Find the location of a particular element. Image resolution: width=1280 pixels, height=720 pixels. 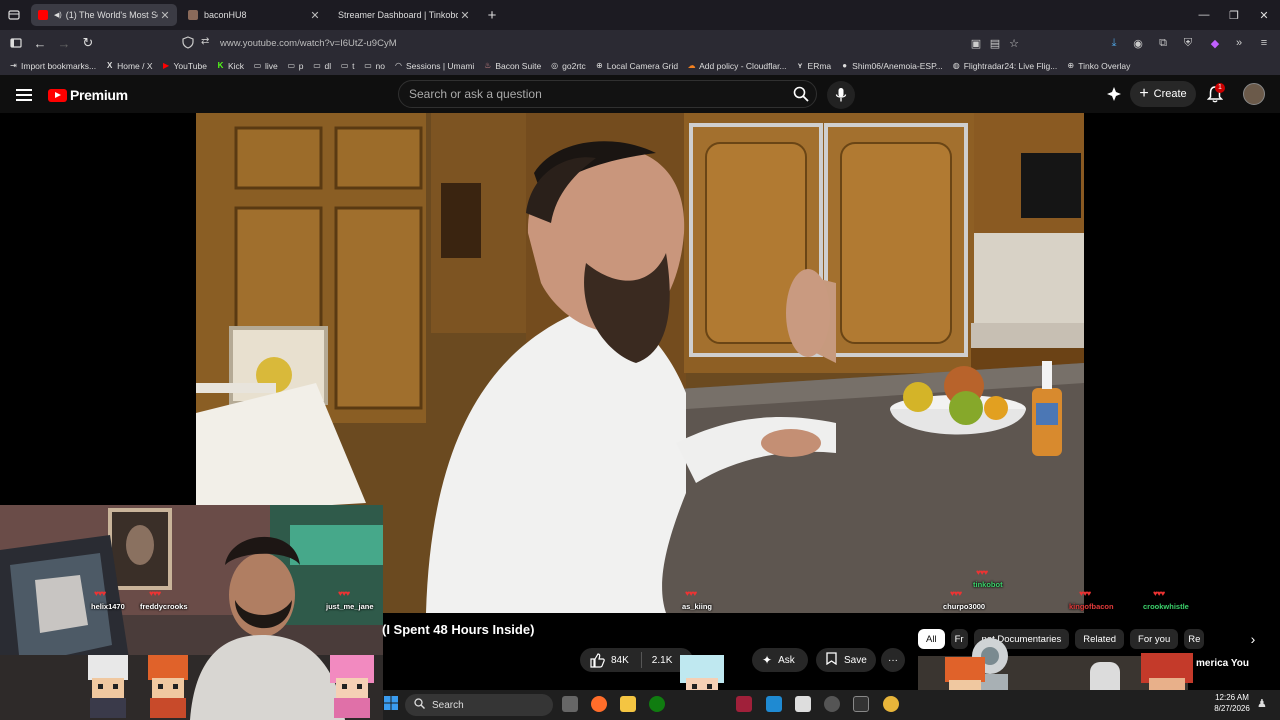

video-title: (I Spent 48 Hours Inside) is located at coordinates (458, 629).